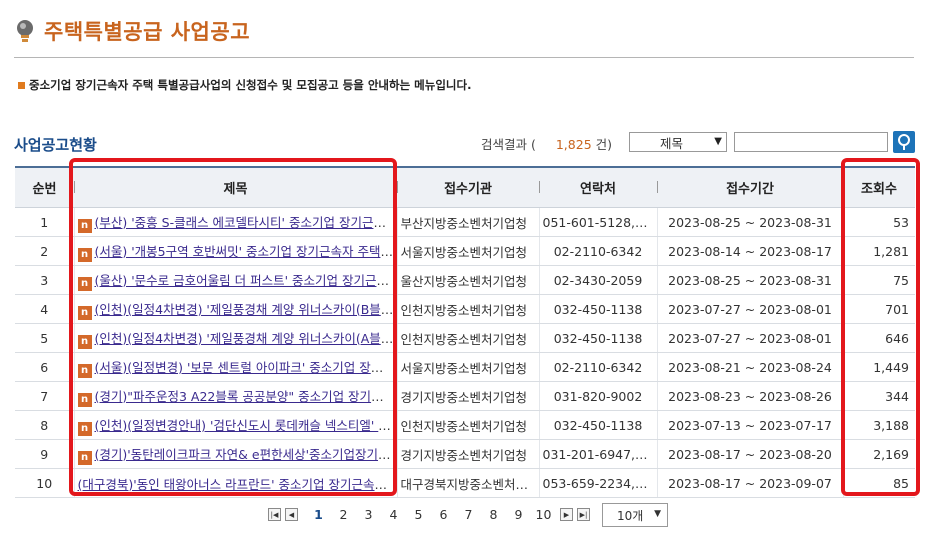 The image size is (925, 552). Describe the element at coordinates (566, 514) in the screenshot. I see `next-page-button: ▶` at that location.